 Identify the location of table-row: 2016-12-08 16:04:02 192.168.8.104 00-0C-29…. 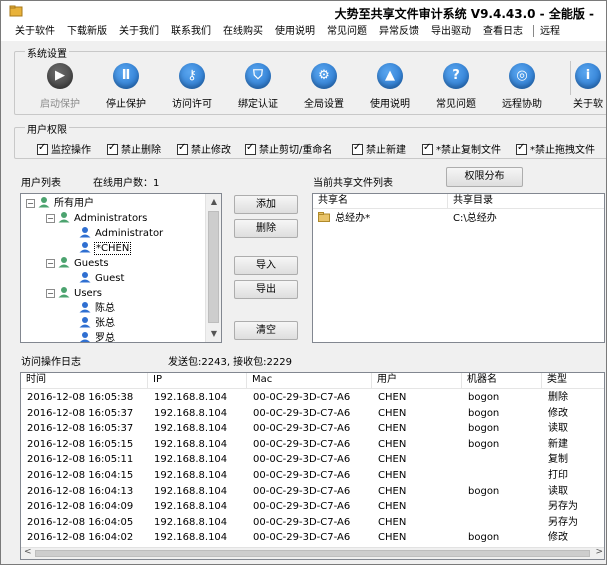
(312, 537).